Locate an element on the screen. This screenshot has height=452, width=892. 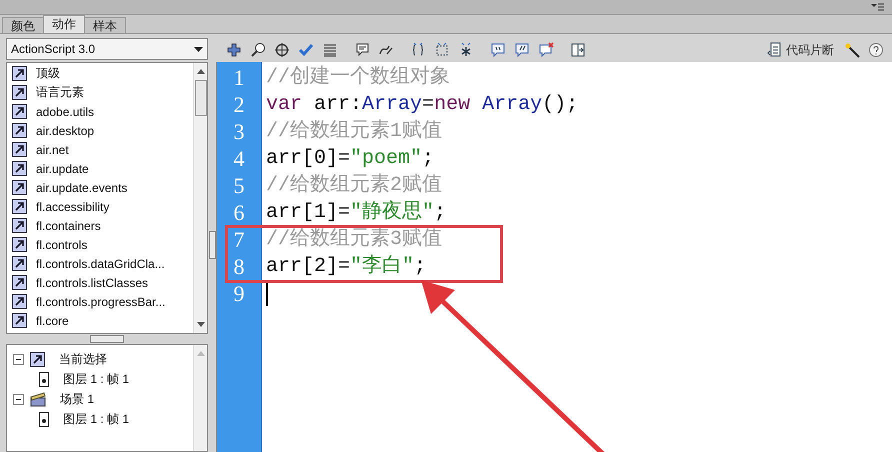
library-item: fl.controls.listClasses is located at coordinates (92, 283).